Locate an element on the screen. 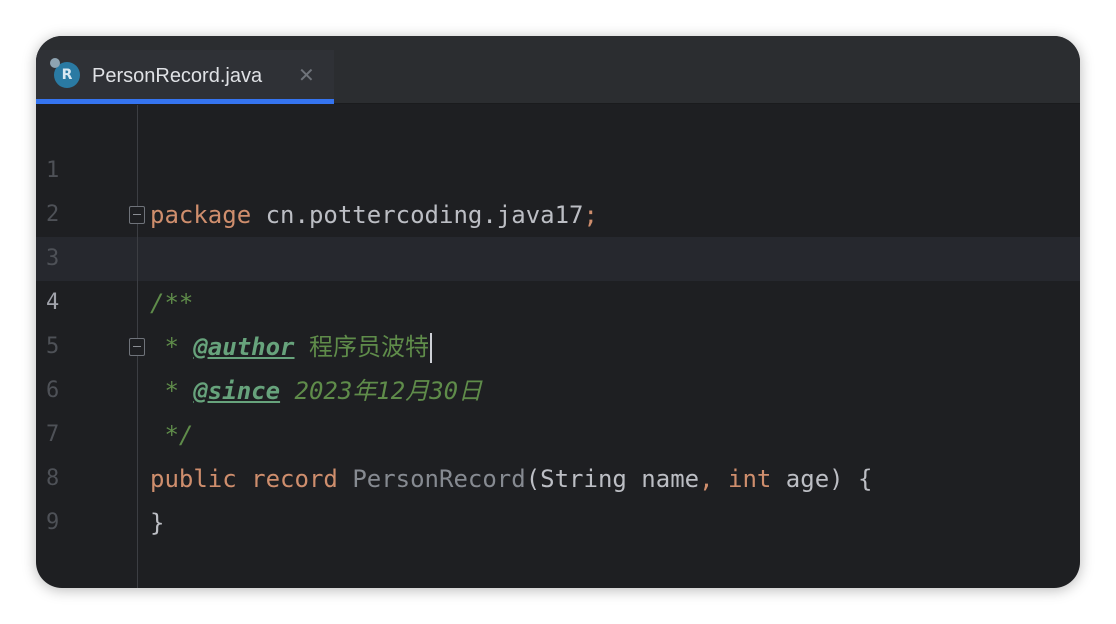 Image resolution: width=1116 pixels, height=624 pixels. tab-person-record: R PersonRecord.java ✕ is located at coordinates (185, 77).